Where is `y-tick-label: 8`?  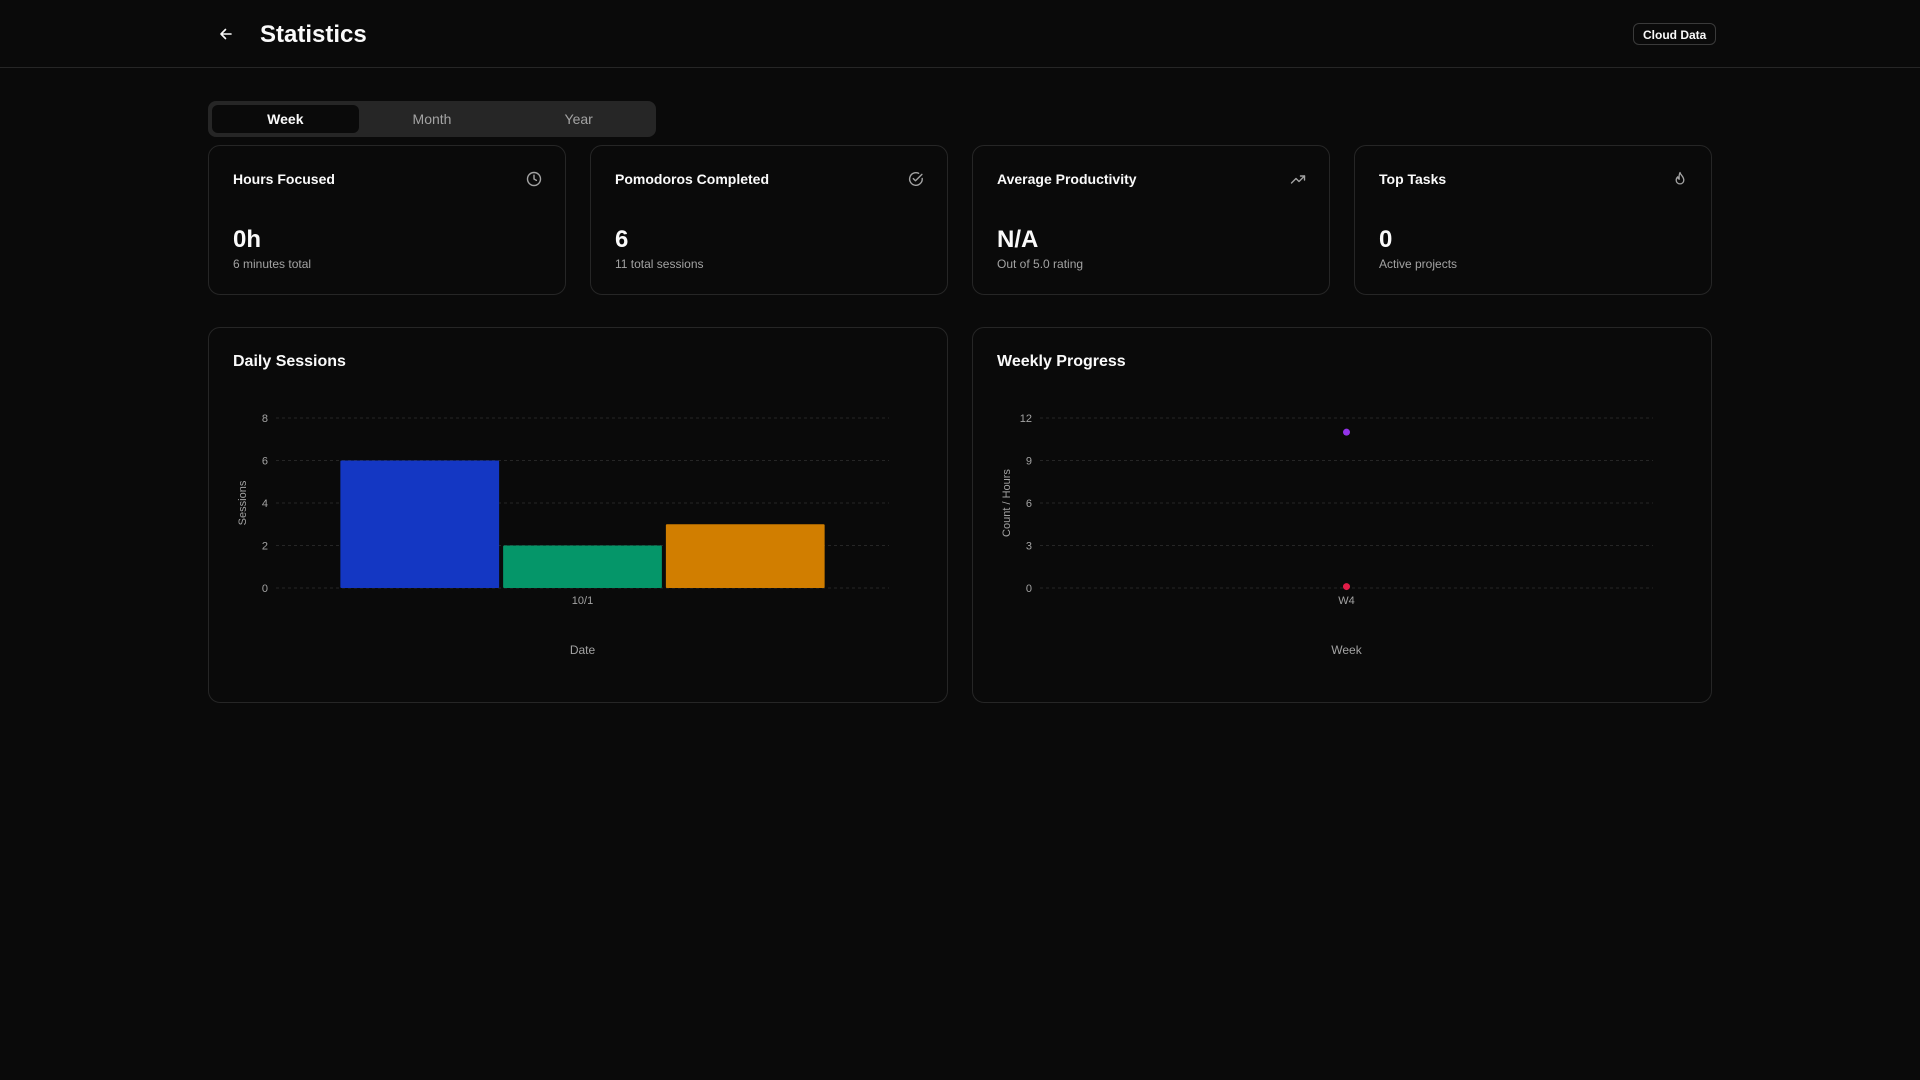
y-tick-label: 8 is located at coordinates (265, 419).